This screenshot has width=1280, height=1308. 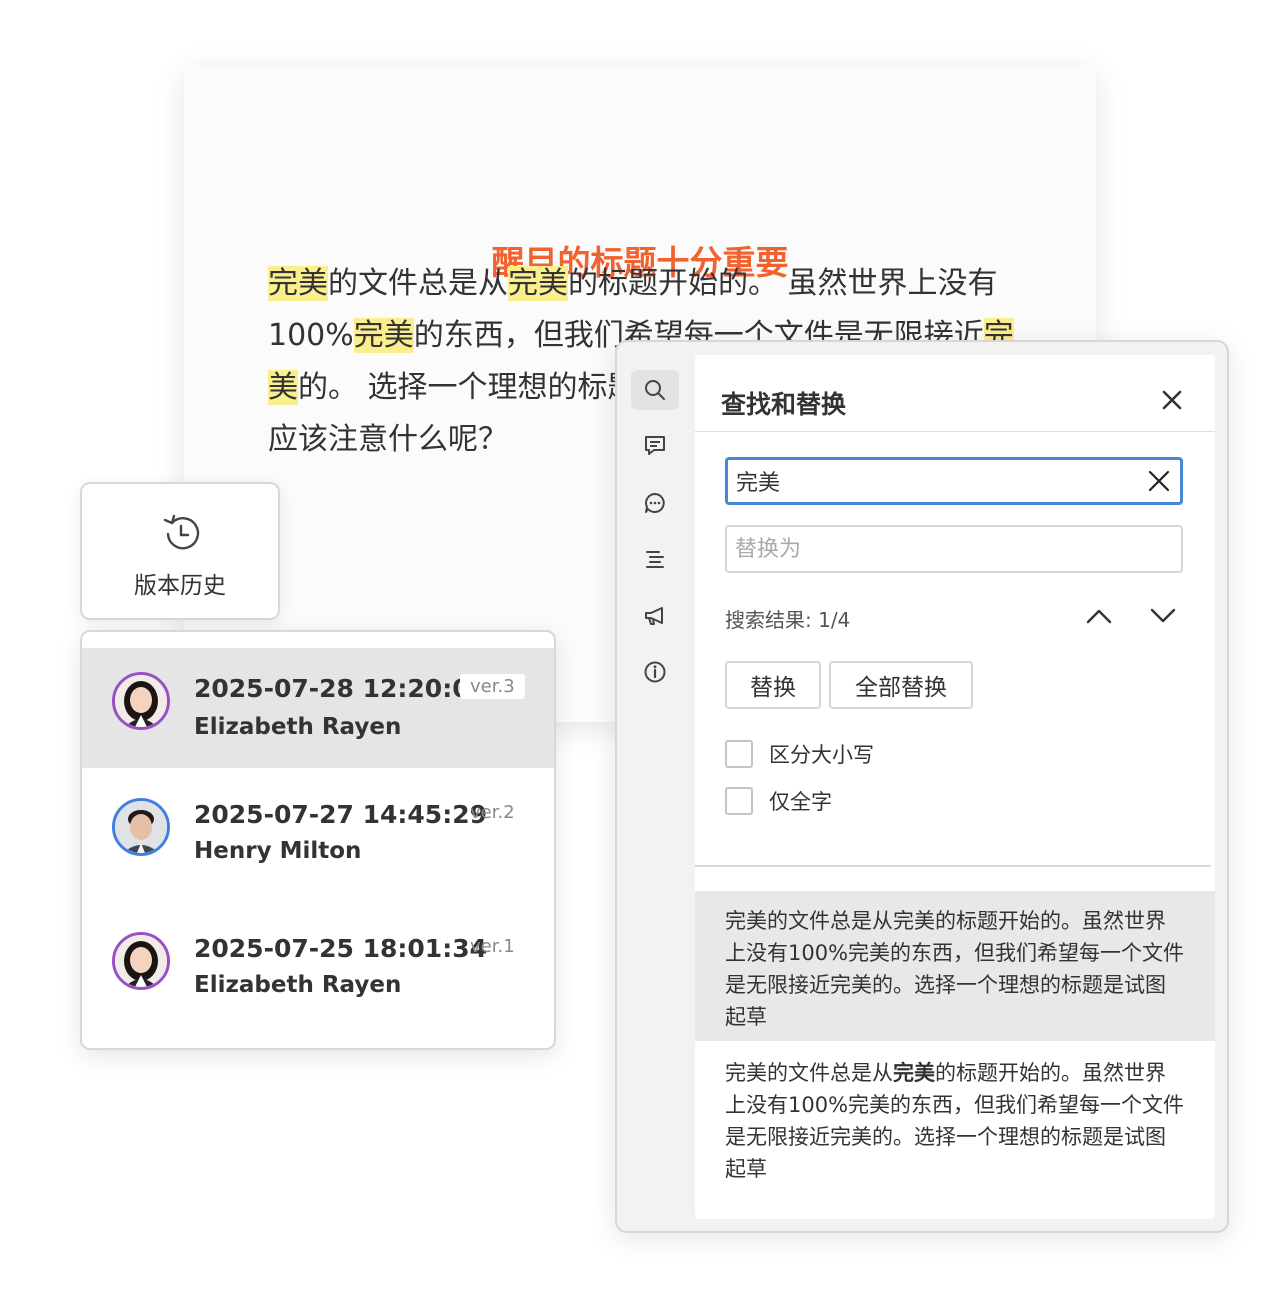 I want to click on replace-button: 替换, so click(x=773, y=685).